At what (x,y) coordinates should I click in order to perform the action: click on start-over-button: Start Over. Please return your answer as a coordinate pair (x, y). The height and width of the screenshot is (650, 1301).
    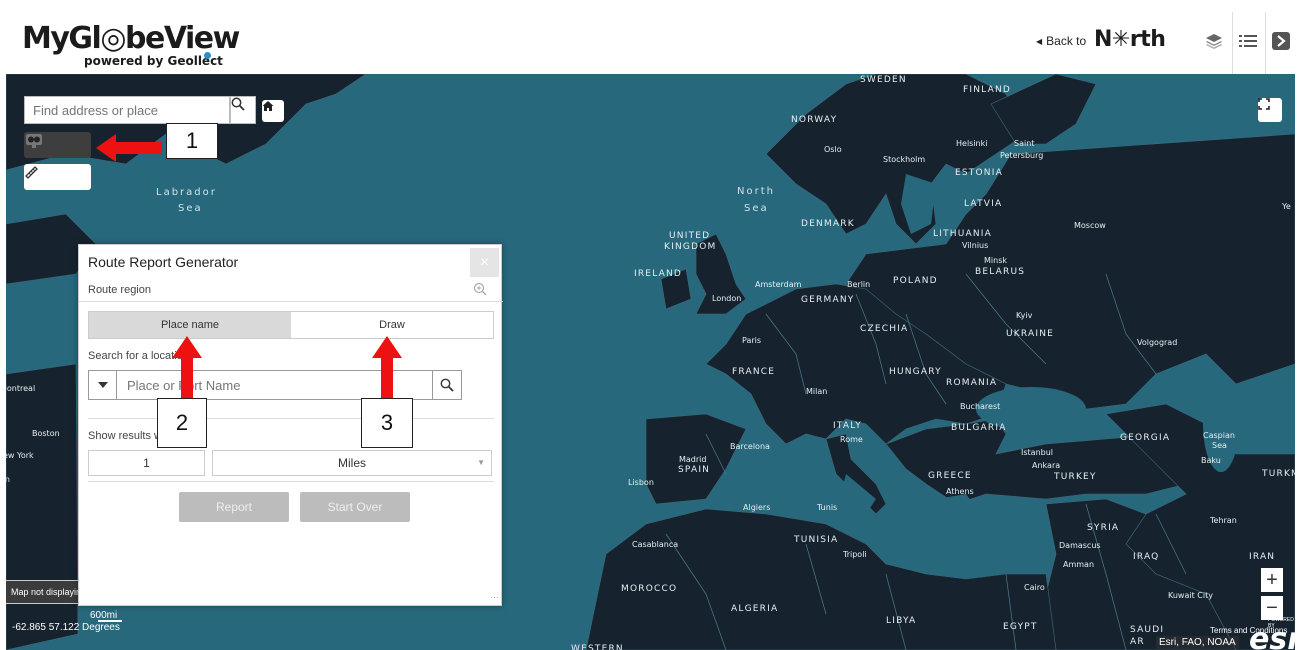
    Looking at the image, I should click on (355, 507).